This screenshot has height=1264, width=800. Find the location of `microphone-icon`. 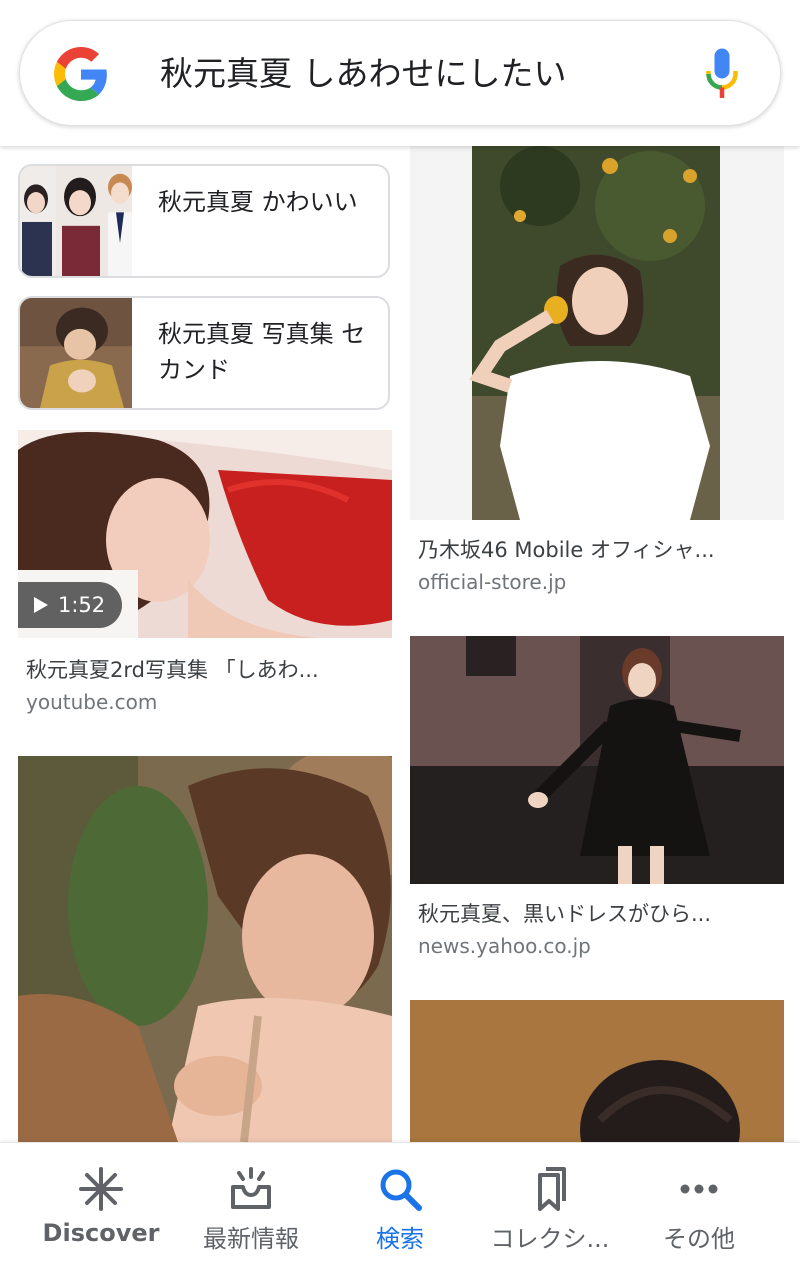

microphone-icon is located at coordinates (722, 74).